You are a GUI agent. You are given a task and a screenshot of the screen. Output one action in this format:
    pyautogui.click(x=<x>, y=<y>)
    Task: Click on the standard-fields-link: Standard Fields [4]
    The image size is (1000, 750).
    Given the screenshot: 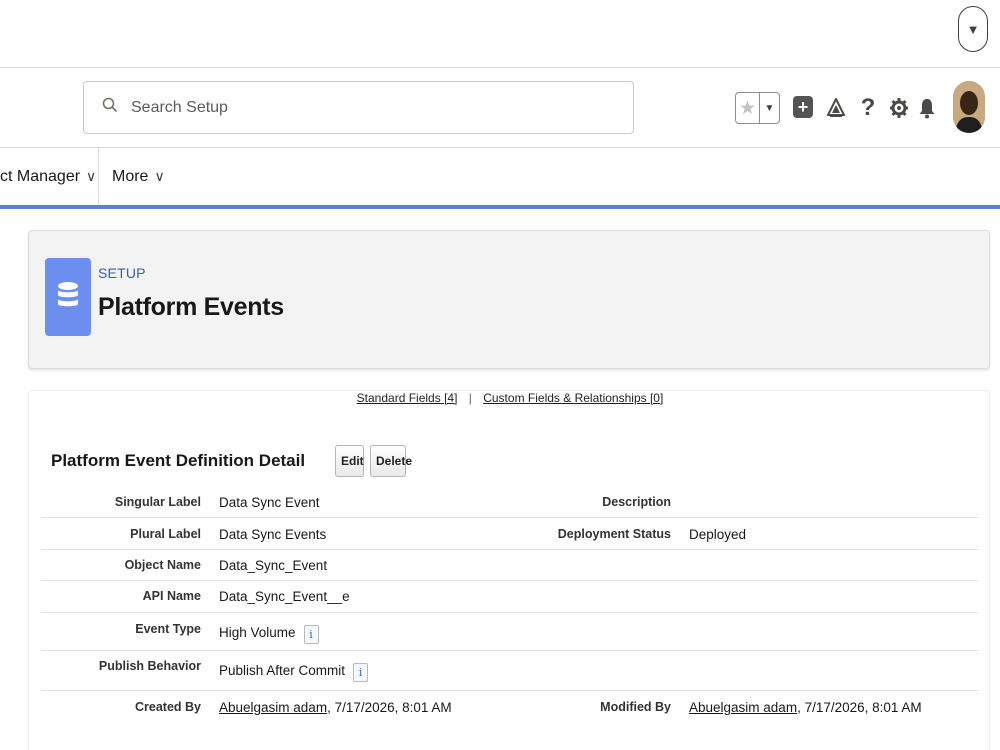 What is the action you would take?
    pyautogui.click(x=407, y=398)
    